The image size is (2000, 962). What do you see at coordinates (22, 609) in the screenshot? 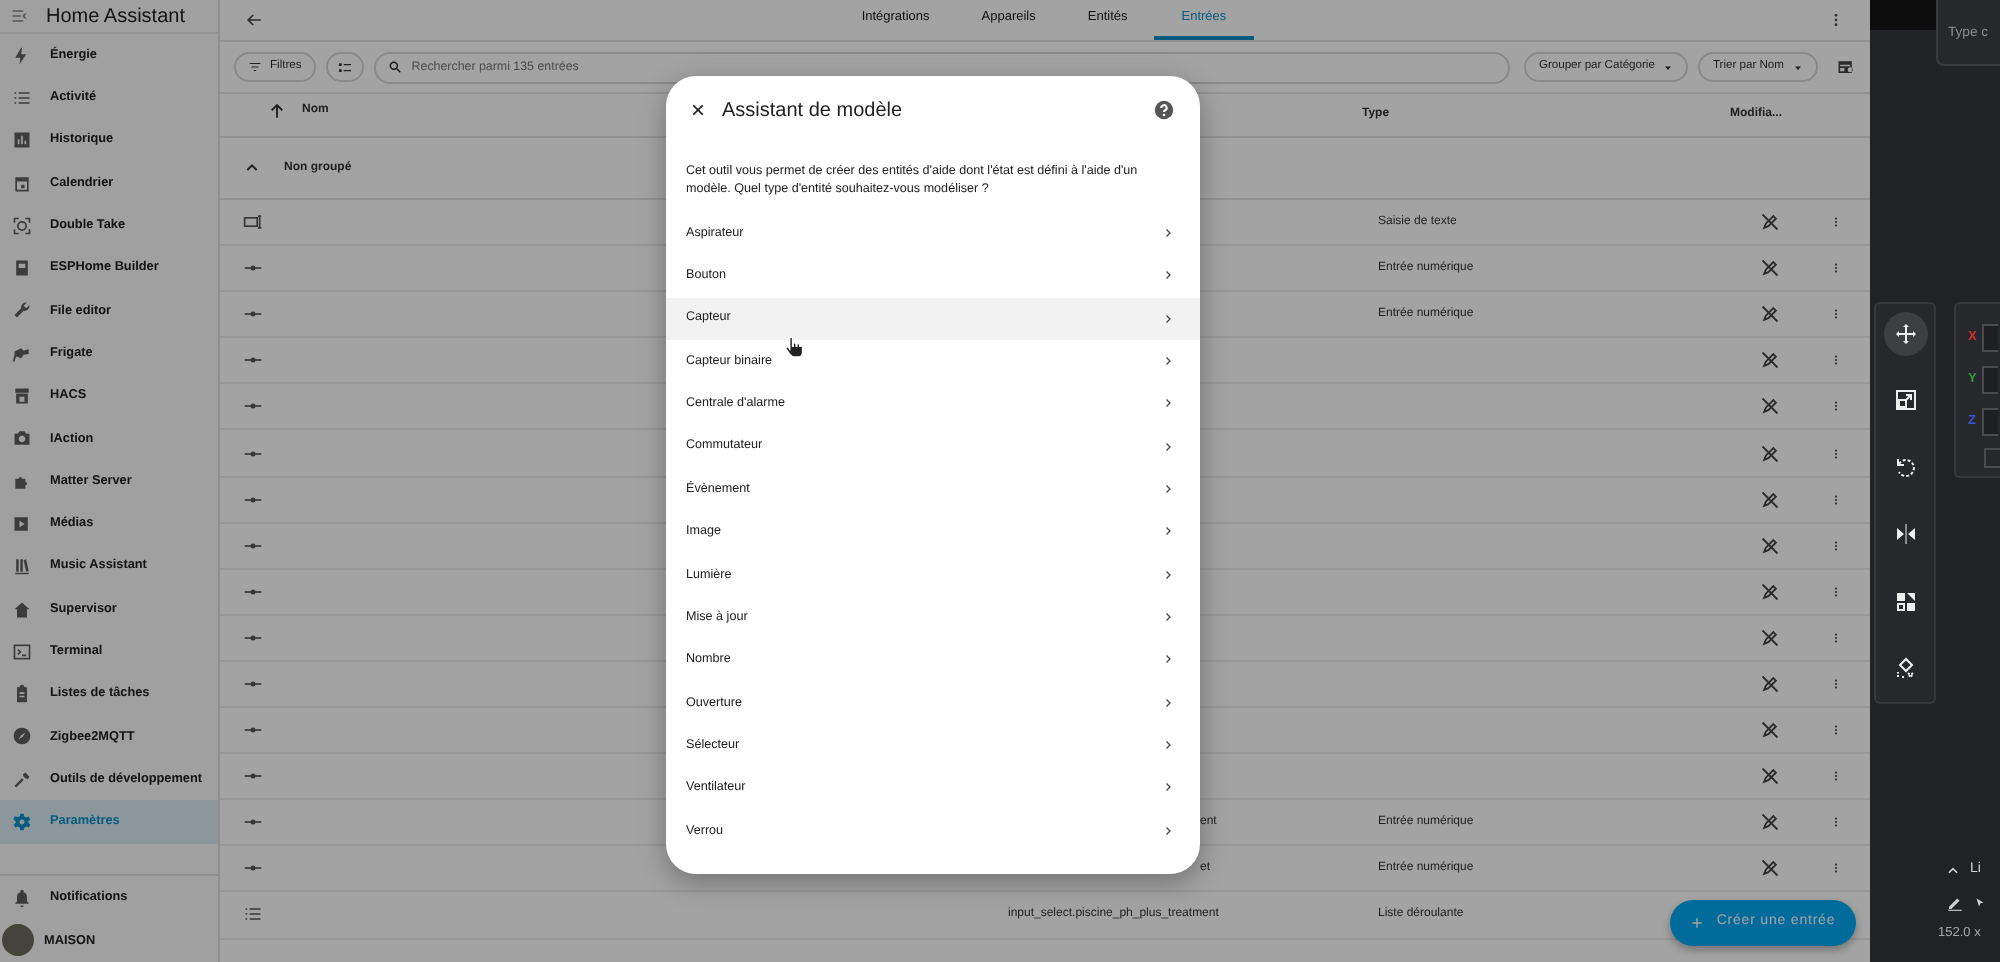
I see `house-icon` at bounding box center [22, 609].